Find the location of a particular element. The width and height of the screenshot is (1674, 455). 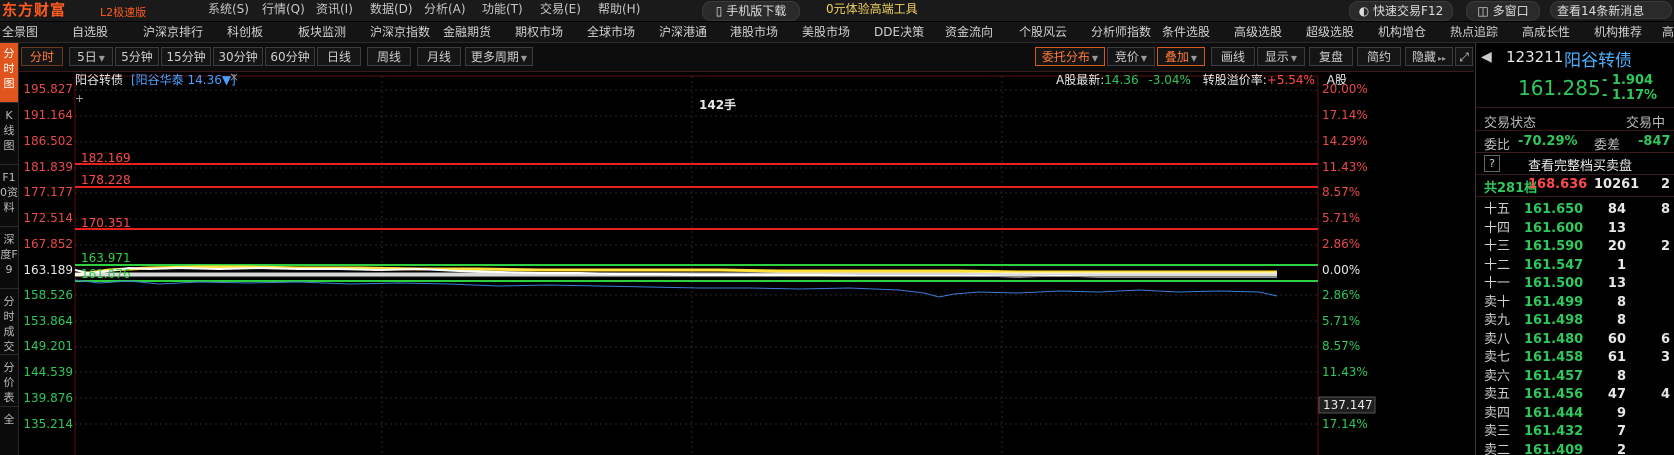

order-volume: 2 is located at coordinates (1621, 448).